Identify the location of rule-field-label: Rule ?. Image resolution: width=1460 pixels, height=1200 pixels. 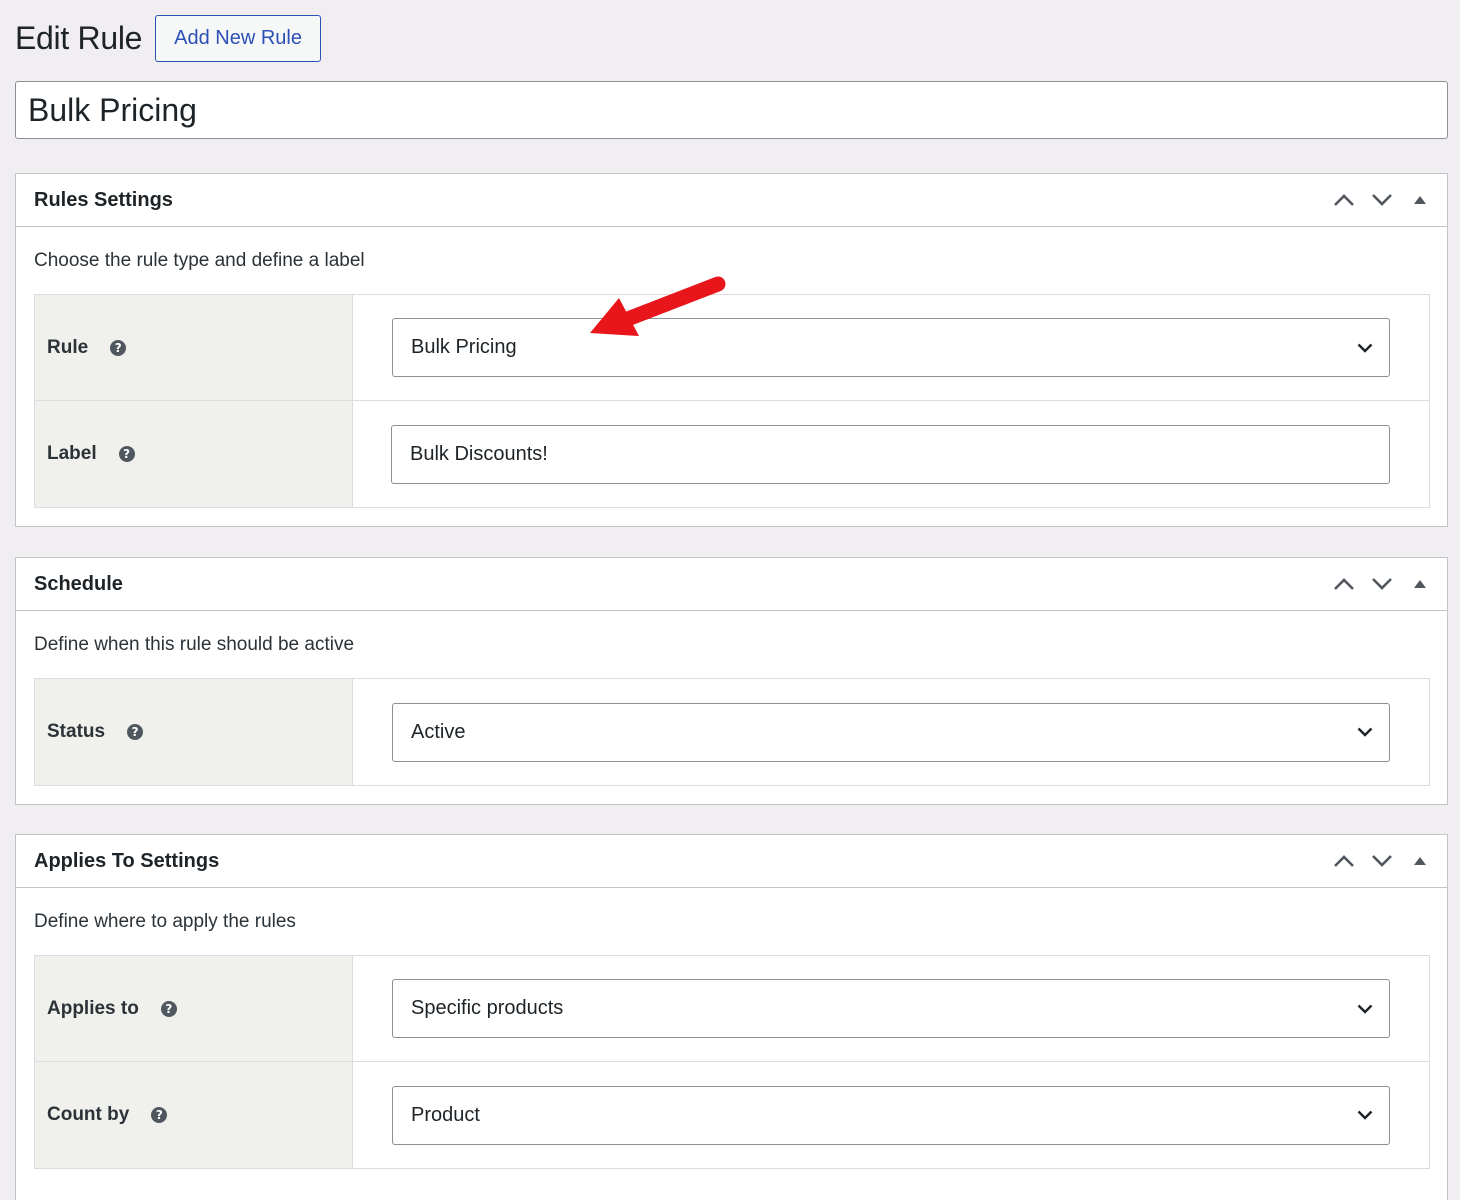
(194, 347).